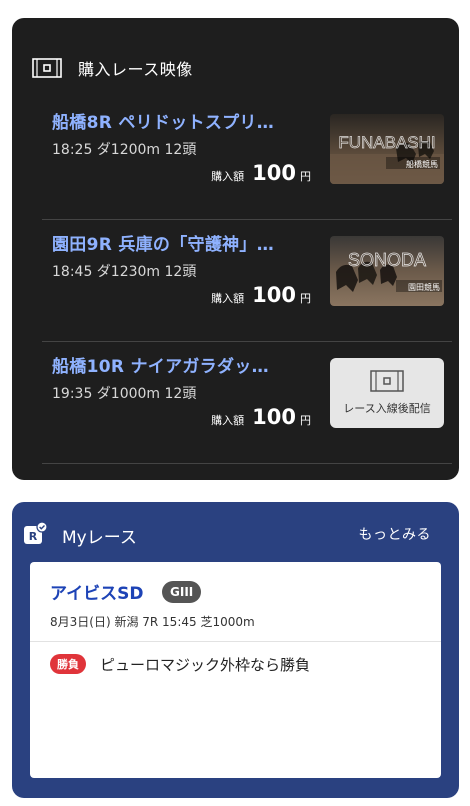  I want to click on my-race-logo-icon: R, so click(36, 533).